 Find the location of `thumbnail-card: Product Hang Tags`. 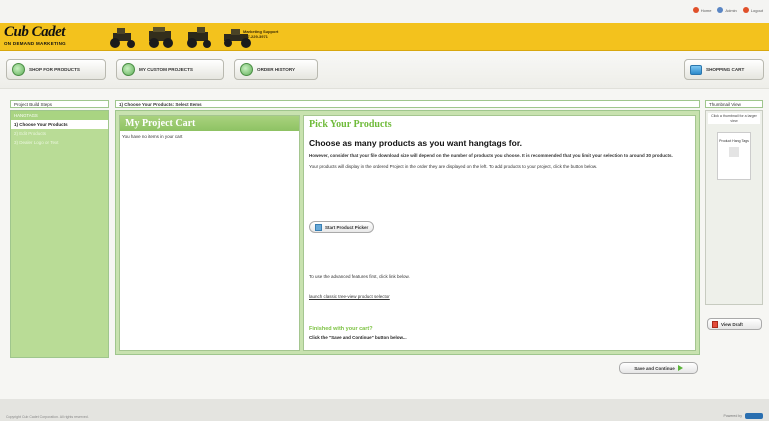

thumbnail-card: Product Hang Tags is located at coordinates (734, 156).